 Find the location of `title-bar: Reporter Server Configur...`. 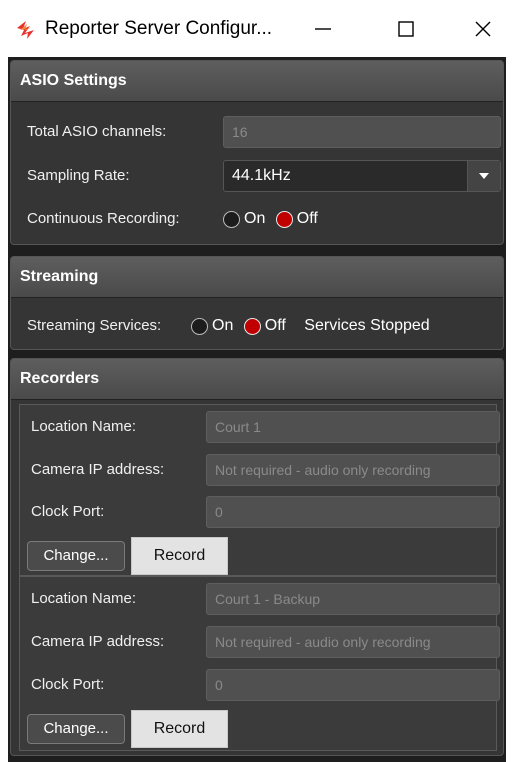

title-bar: Reporter Server Configur... is located at coordinates (257, 28).